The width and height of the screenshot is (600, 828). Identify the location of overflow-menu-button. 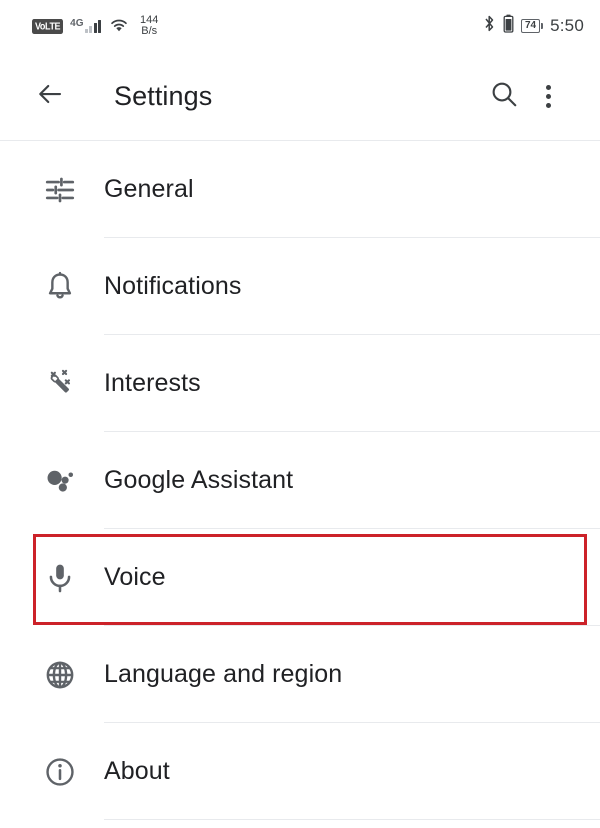
(548, 96).